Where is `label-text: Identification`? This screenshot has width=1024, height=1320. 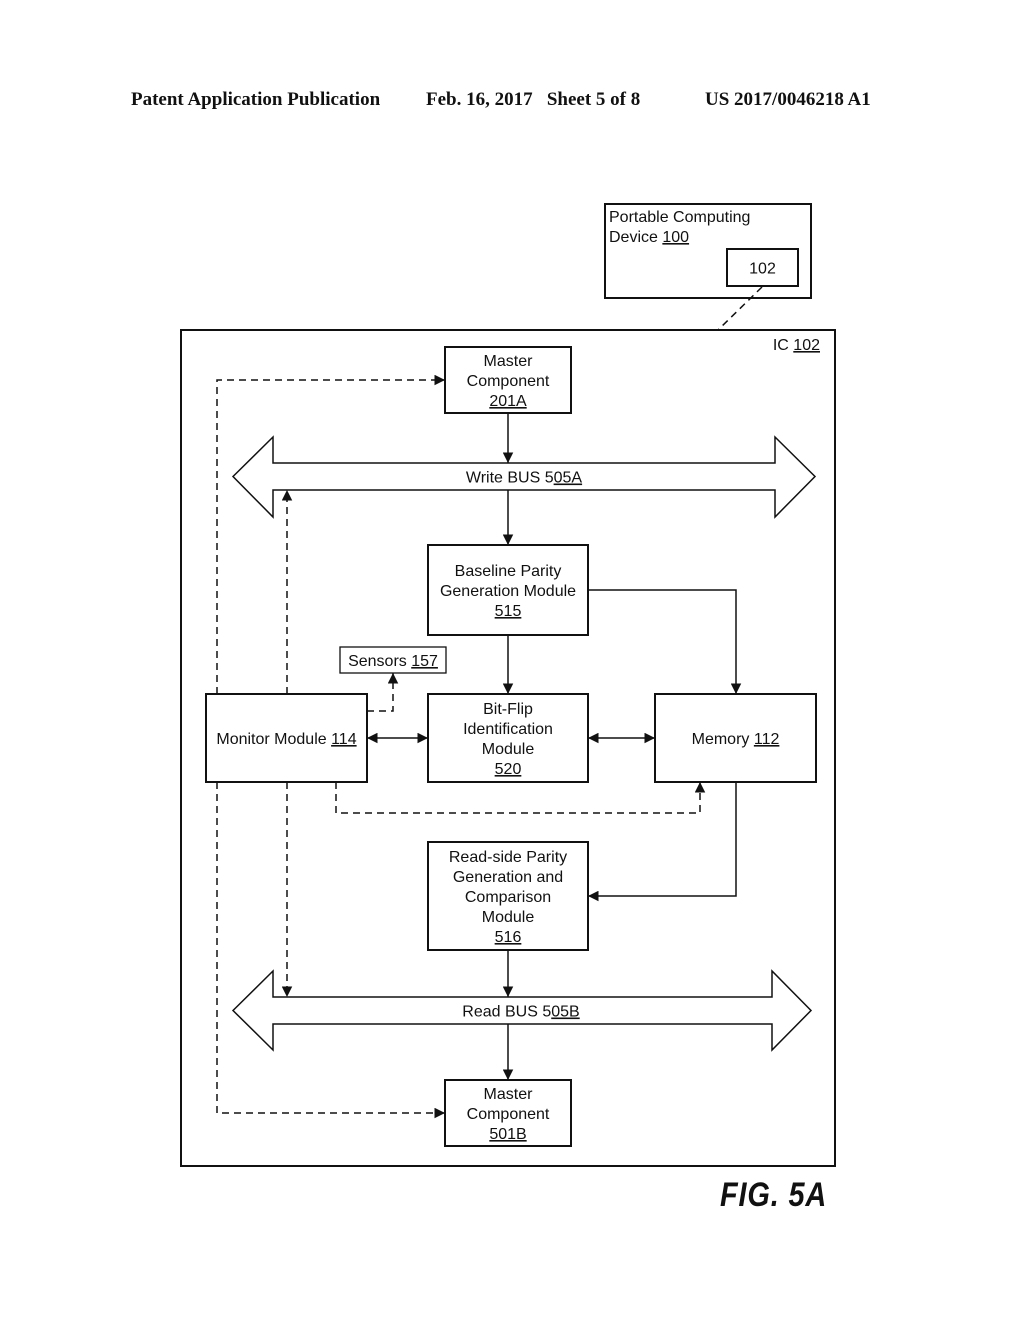 label-text: Identification is located at coordinates (508, 729).